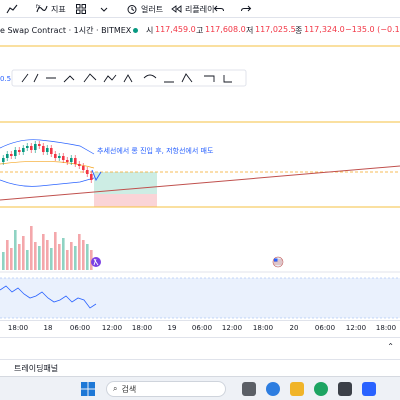 The image size is (400, 400). What do you see at coordinates (125, 200) in the screenshot?
I see `position-loss-zone` at bounding box center [125, 200].